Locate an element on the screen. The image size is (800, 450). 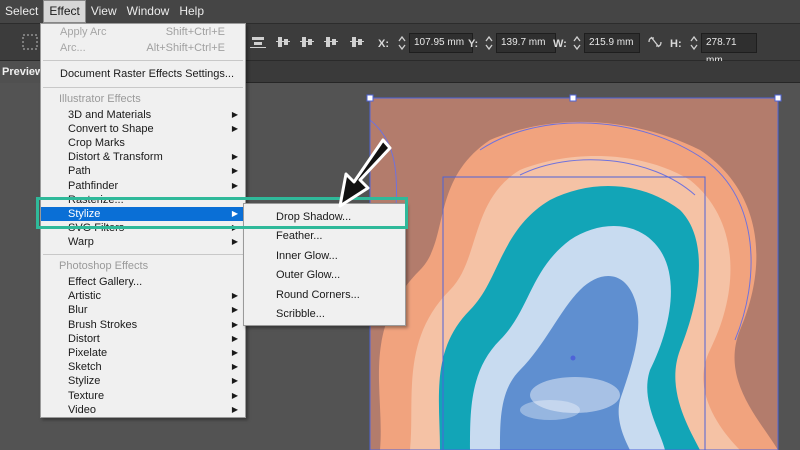
menu-item-last-effect: Arc... Alt+Shift+Ctrl+E is located at coordinates (143, 48).